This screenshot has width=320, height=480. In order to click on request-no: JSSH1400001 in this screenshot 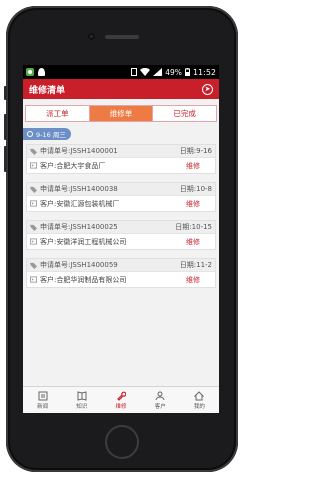, I will do `click(94, 151)`.